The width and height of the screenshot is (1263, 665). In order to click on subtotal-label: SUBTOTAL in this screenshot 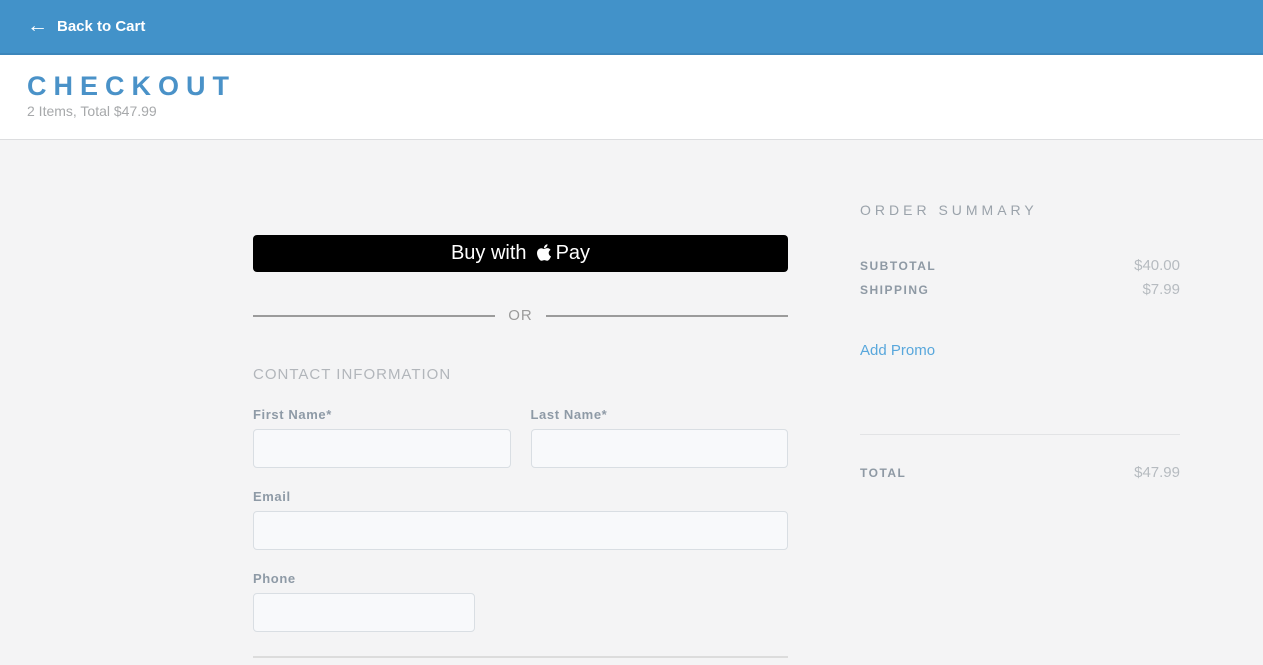, I will do `click(898, 266)`.